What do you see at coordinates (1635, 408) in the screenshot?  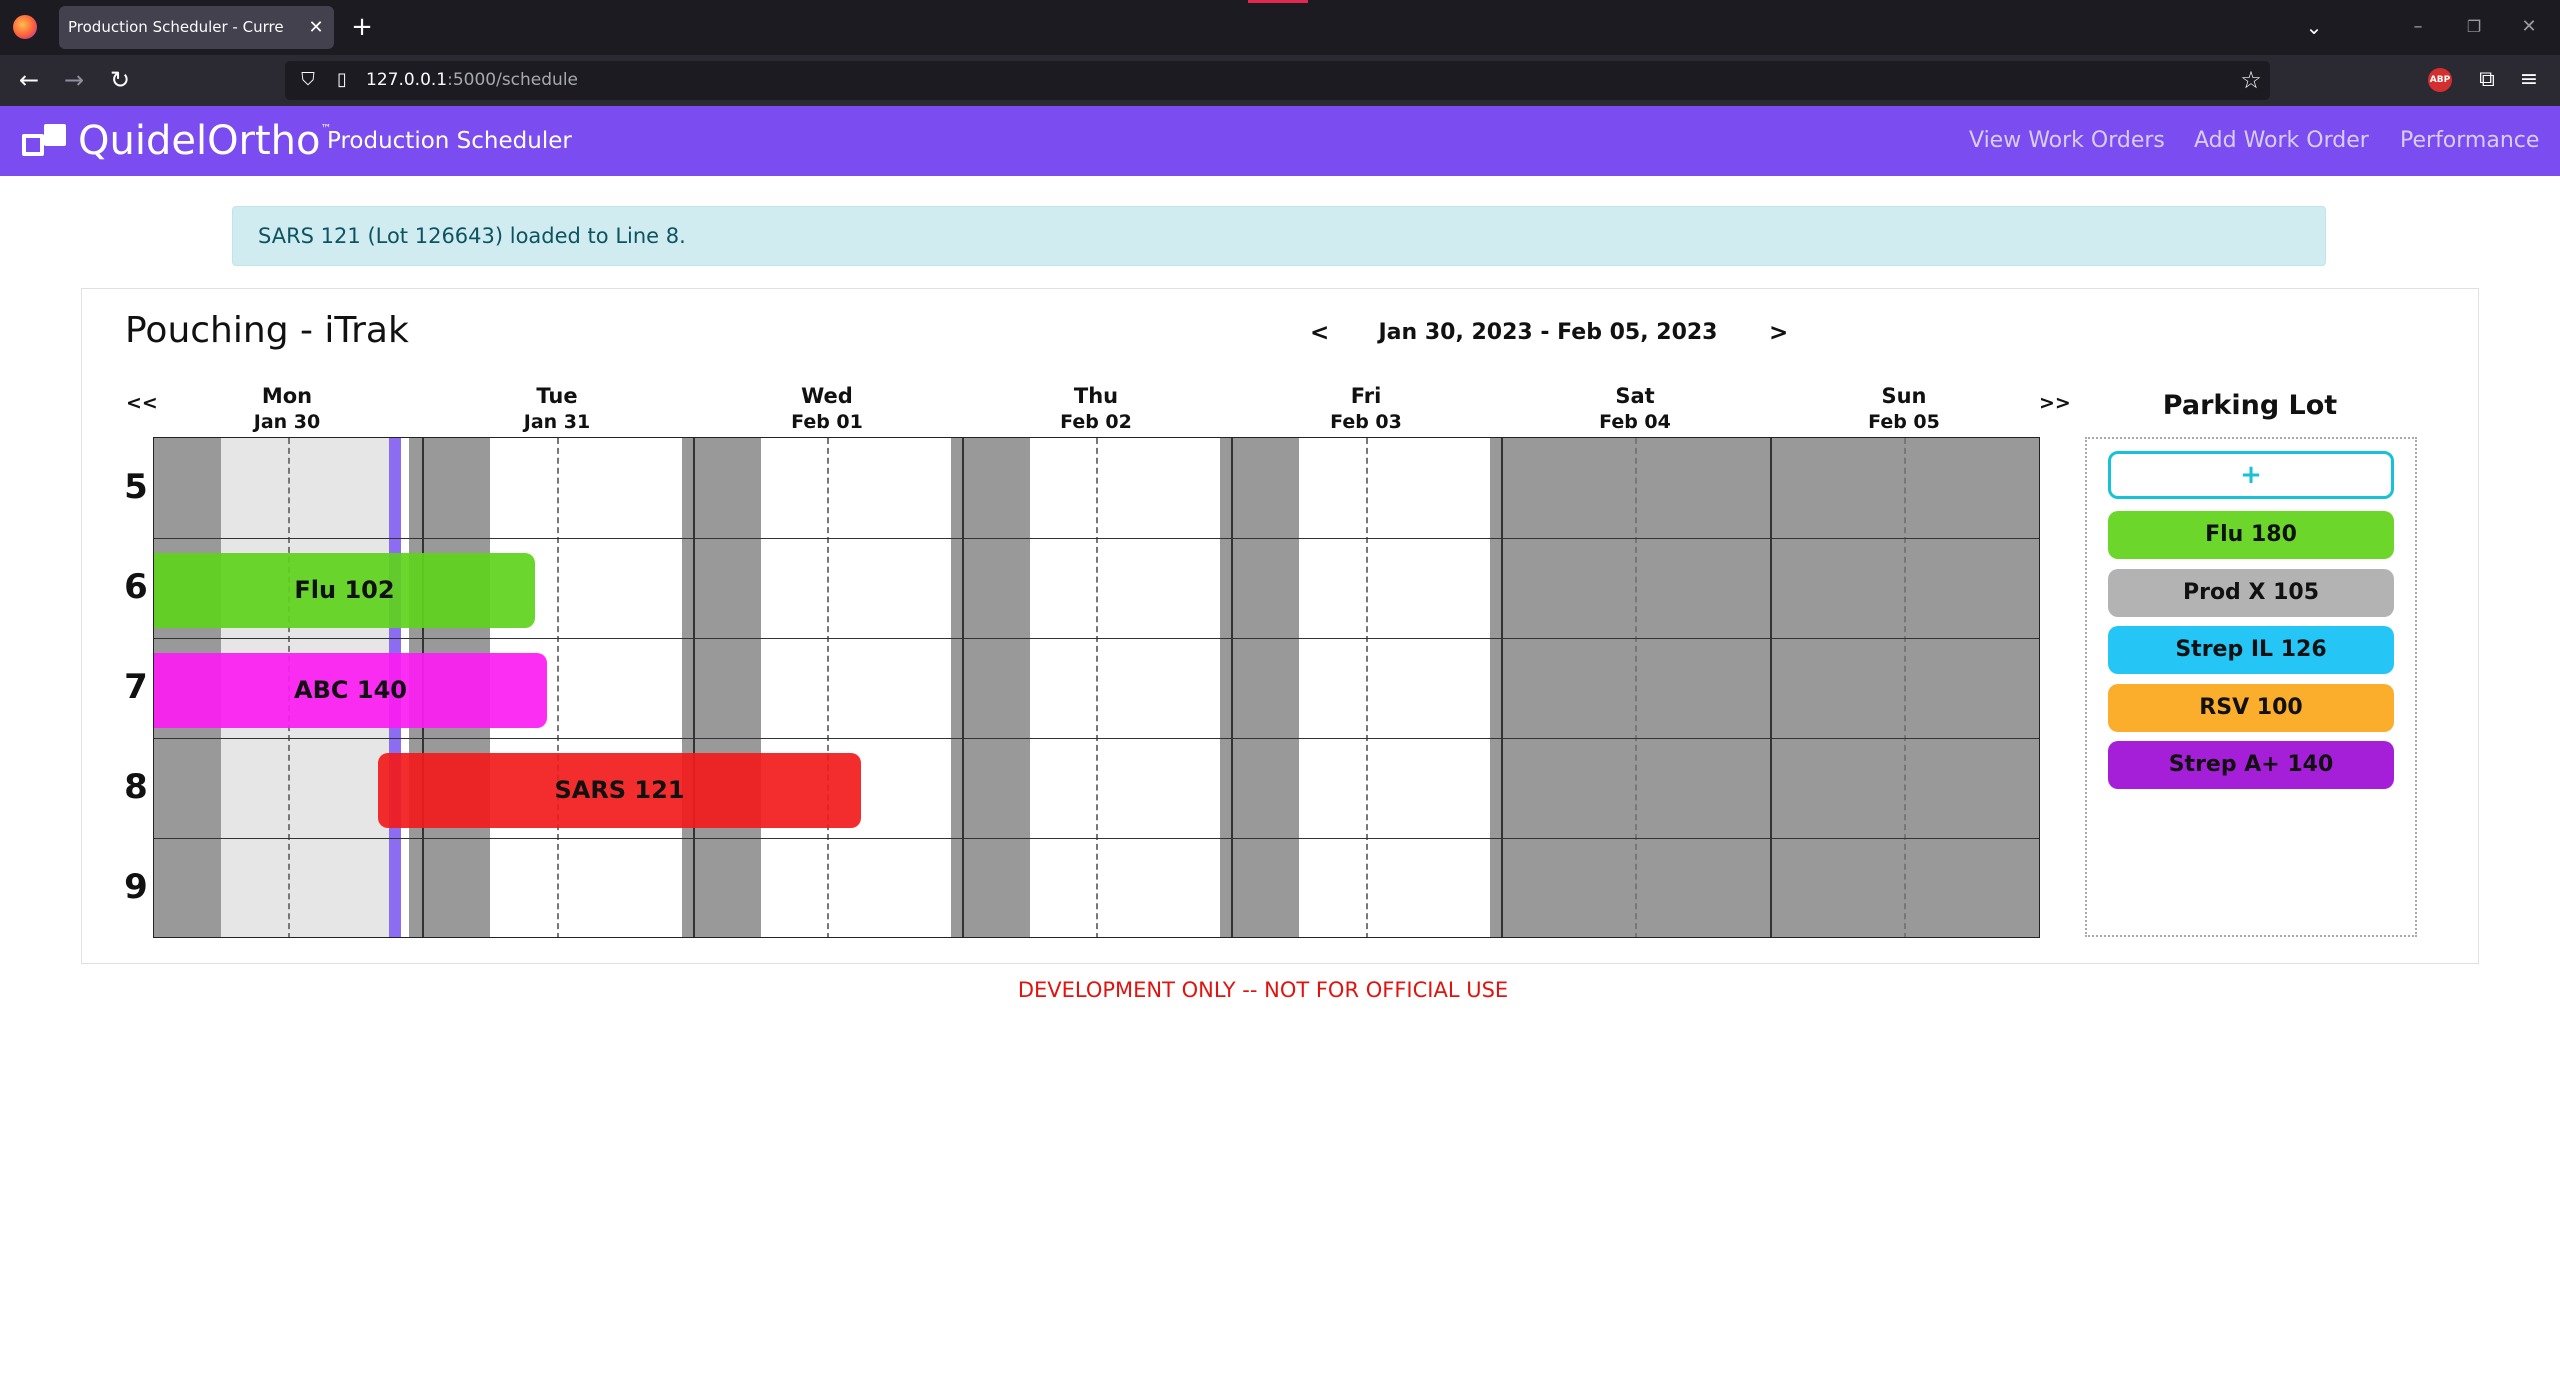 I see `day-header-sat: Sat Feb 04` at bounding box center [1635, 408].